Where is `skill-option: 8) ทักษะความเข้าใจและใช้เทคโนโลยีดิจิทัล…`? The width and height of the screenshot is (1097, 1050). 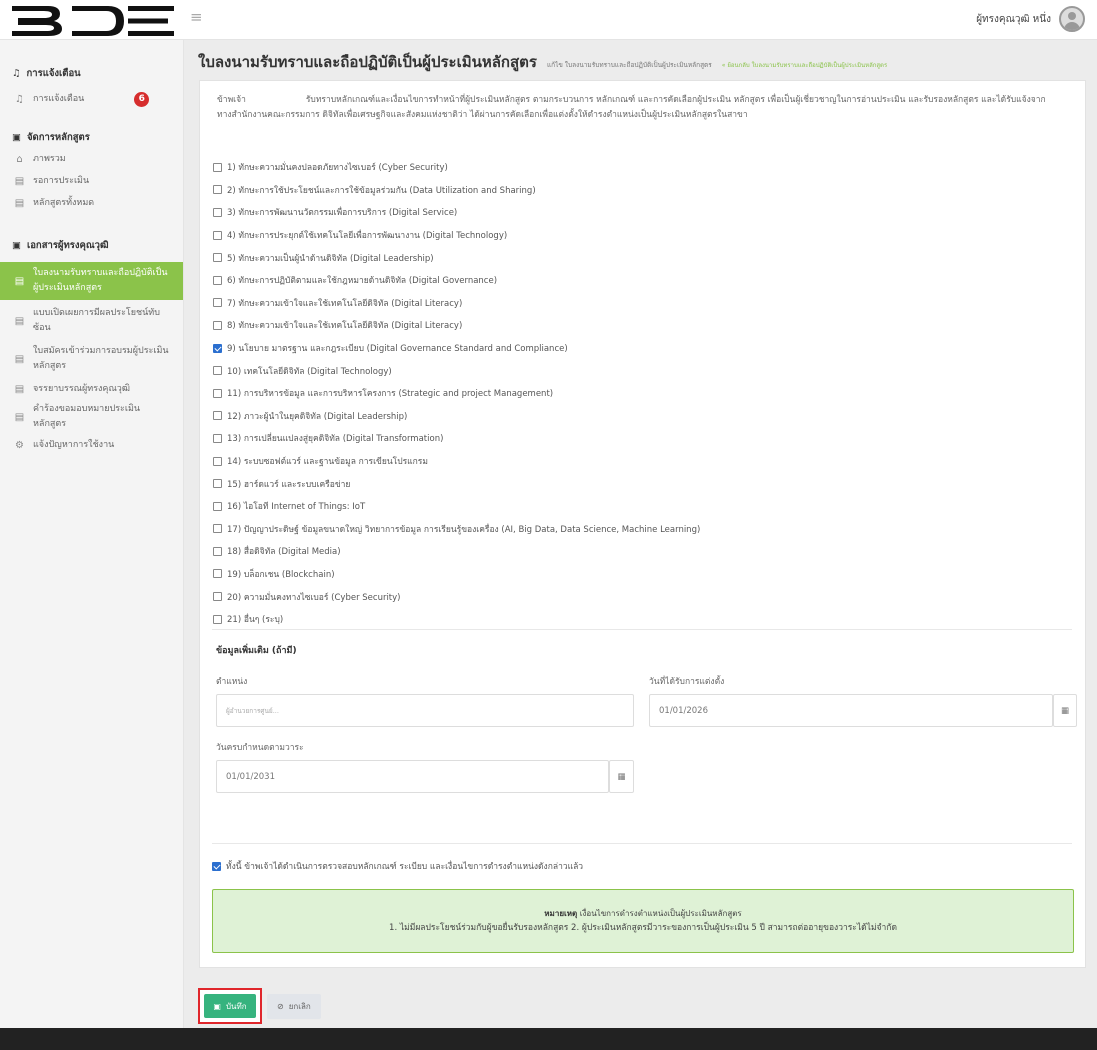 skill-option: 8) ทักษะความเข้าใจและใช้เทคโนโลยีดิจิทัล… is located at coordinates (643, 325).